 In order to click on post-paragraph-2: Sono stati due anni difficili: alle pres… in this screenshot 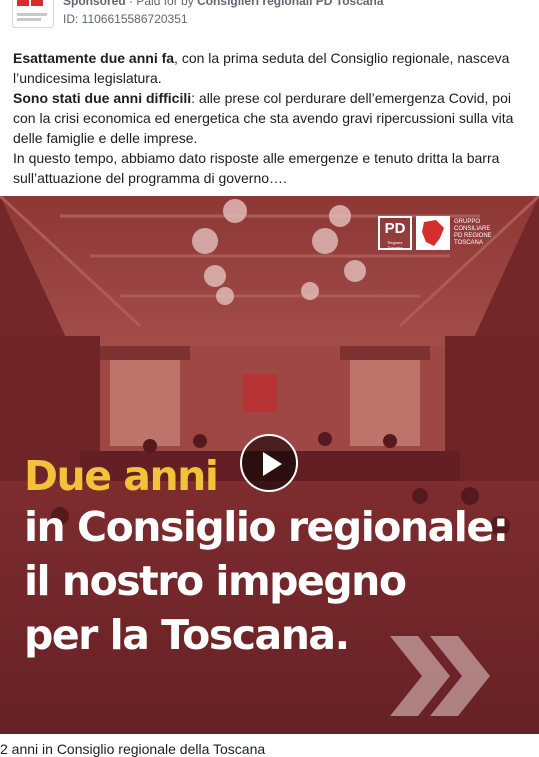, I will do `click(270, 118)`.